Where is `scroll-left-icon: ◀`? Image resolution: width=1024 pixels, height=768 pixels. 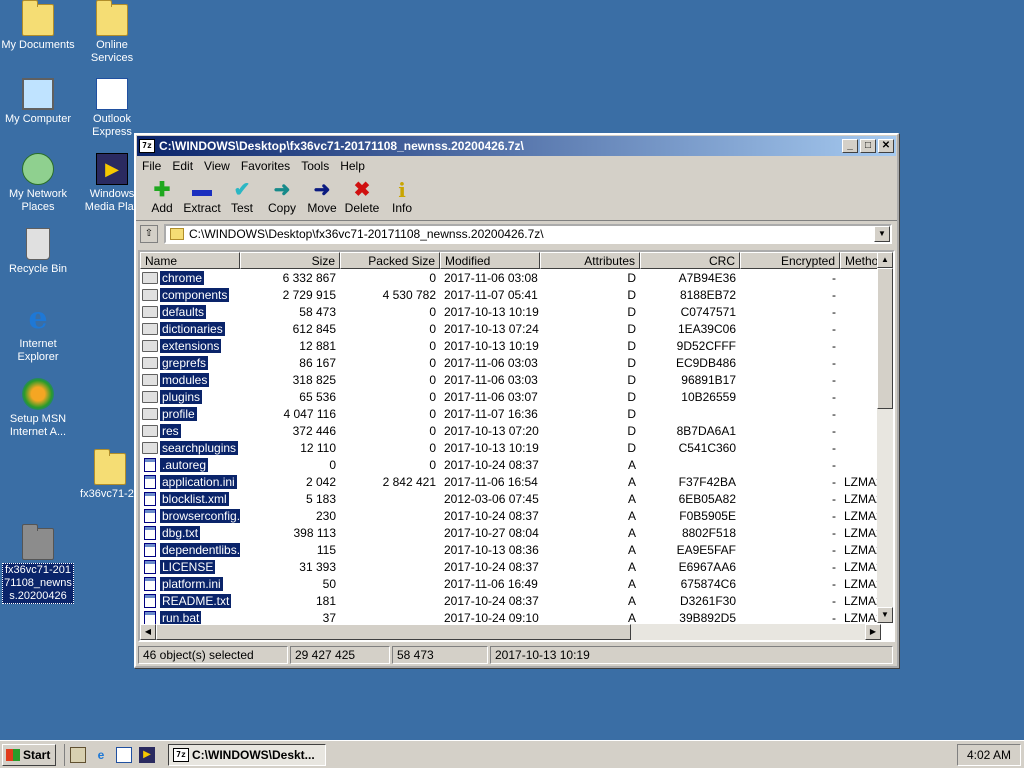 scroll-left-icon: ◀ is located at coordinates (148, 632).